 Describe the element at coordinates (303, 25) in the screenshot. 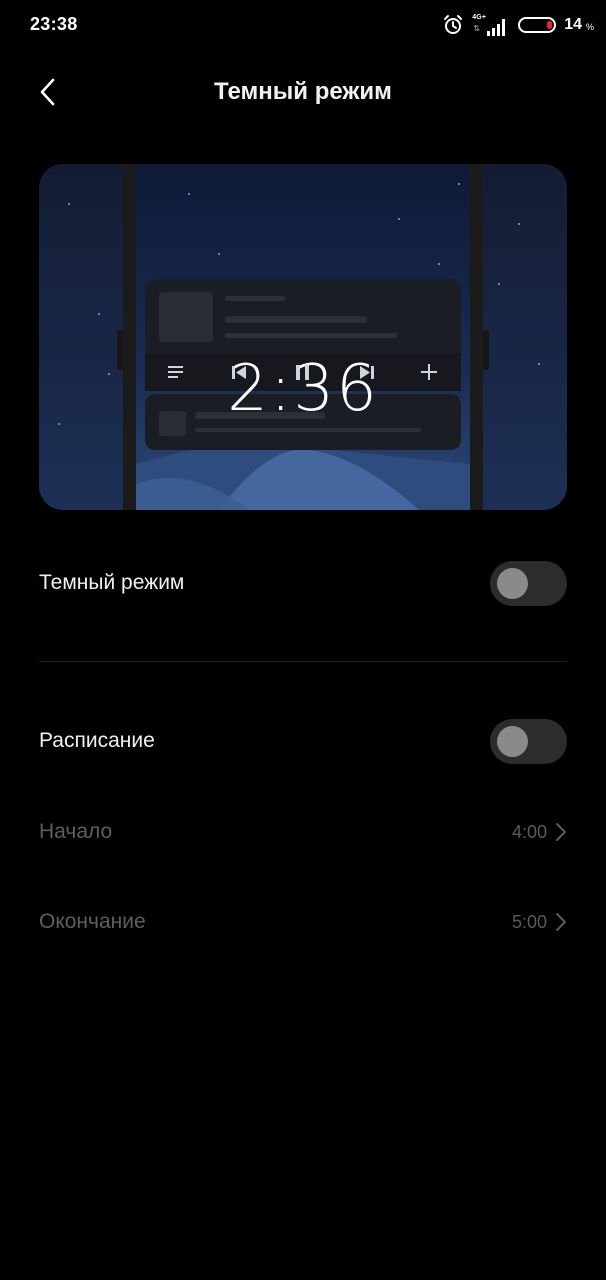

I see `status-bar: 23:38 4G+ ⇅ 14 %` at that location.